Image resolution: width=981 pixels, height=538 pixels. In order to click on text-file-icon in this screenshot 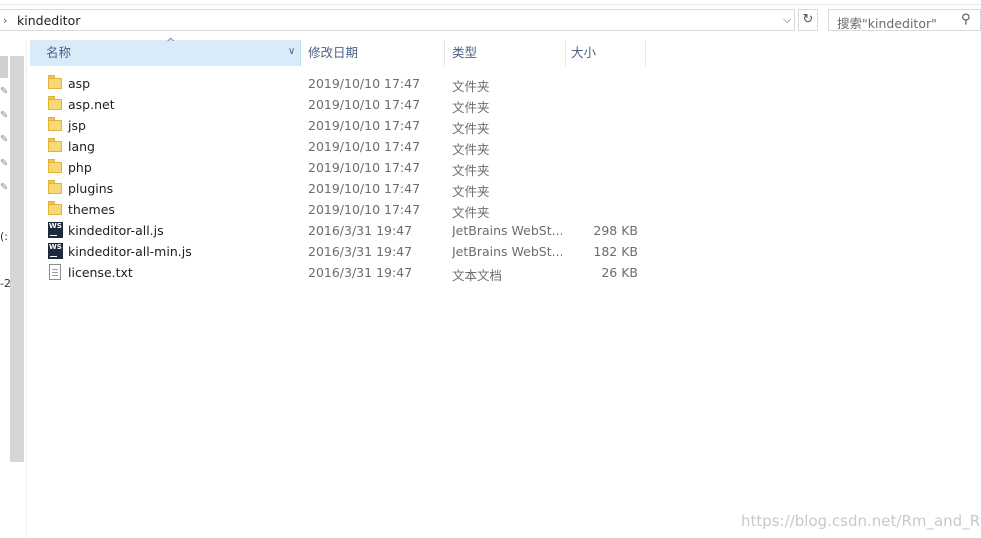, I will do `click(55, 272)`.